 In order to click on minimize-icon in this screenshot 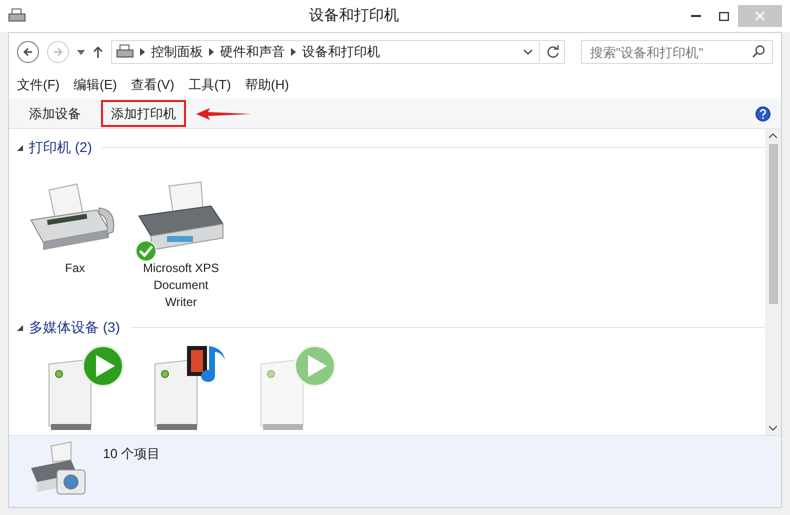, I will do `click(696, 16)`.